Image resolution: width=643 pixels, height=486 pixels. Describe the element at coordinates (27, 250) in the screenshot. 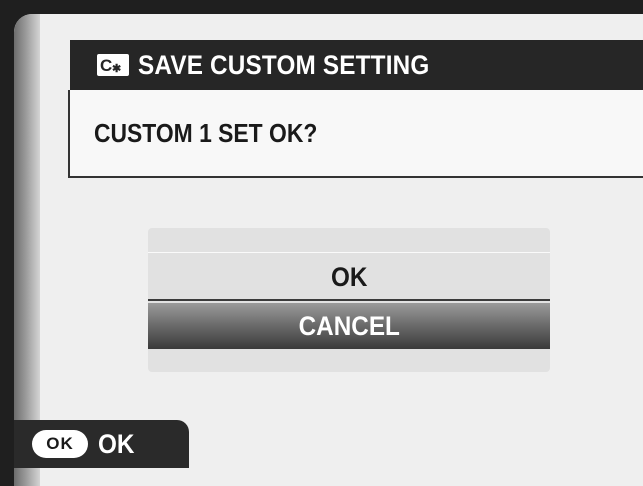

I see `screen-bevel` at that location.